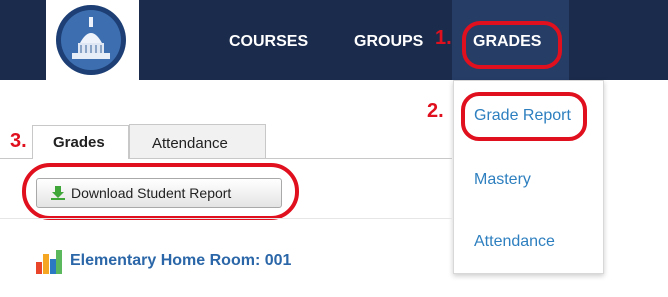 The image size is (668, 297). Describe the element at coordinates (226, 218) in the screenshot. I see `section-divider` at that location.